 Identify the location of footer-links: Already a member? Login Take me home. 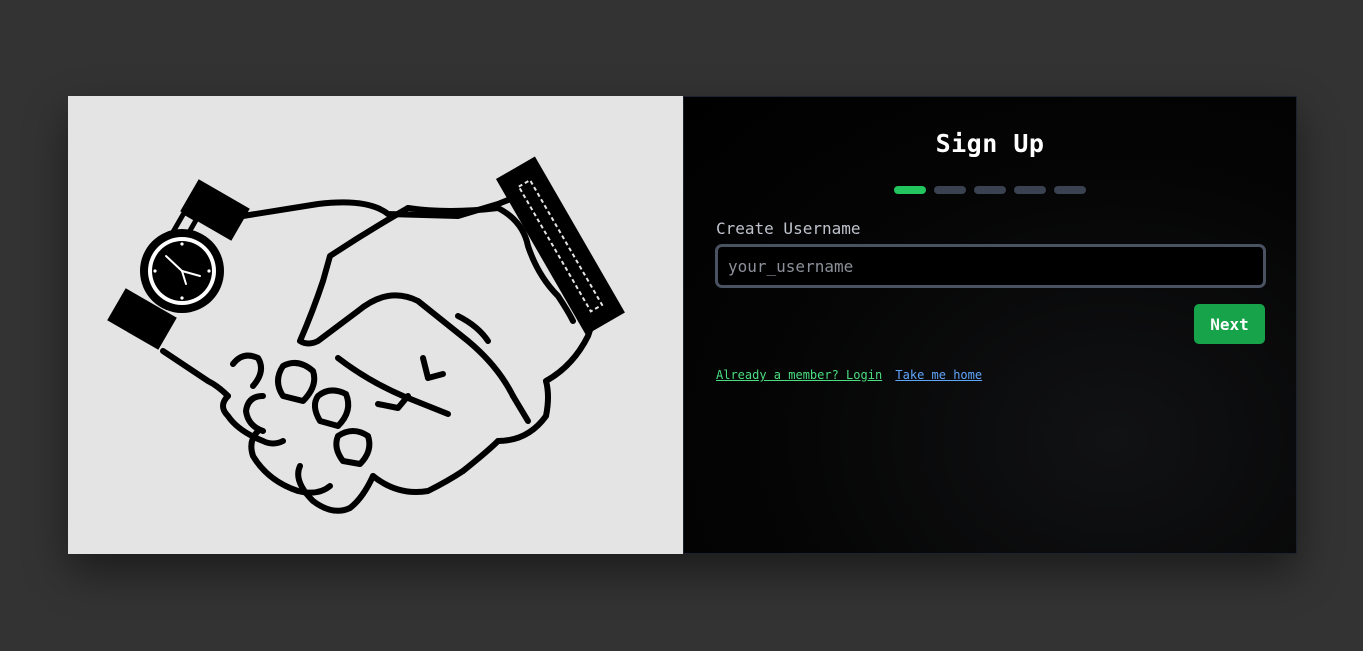
(852, 375).